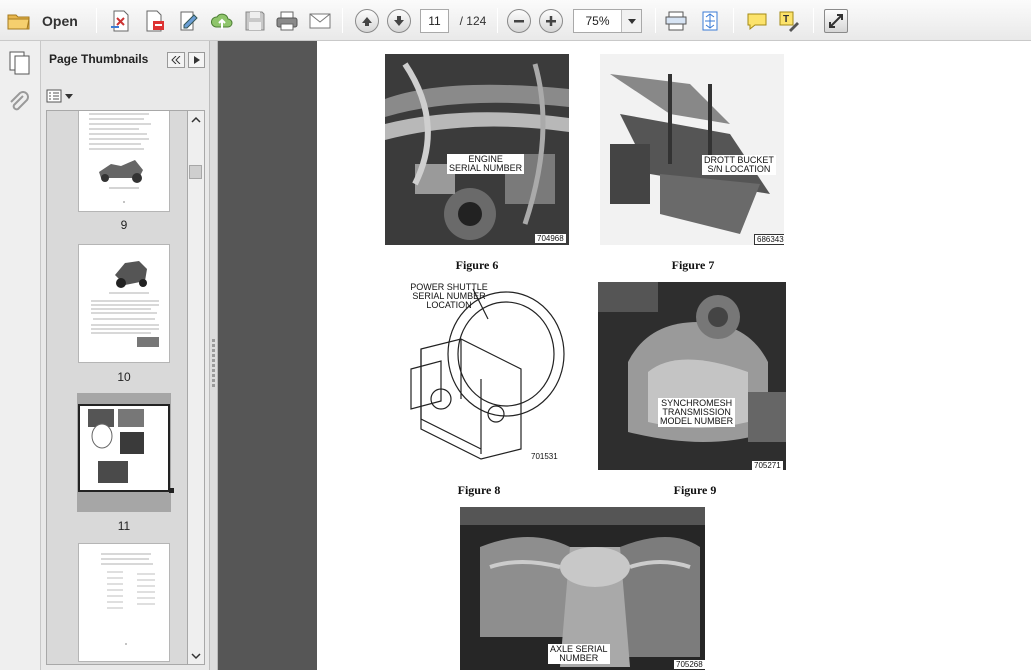 This screenshot has width=1031, height=670. I want to click on thumbnail-options-button, so click(60, 96).